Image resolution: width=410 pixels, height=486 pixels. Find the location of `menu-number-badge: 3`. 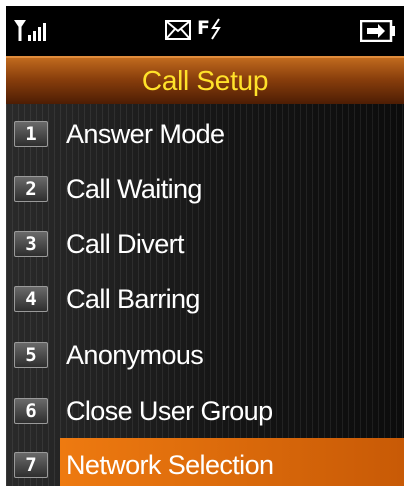

menu-number-badge: 3 is located at coordinates (31, 244).